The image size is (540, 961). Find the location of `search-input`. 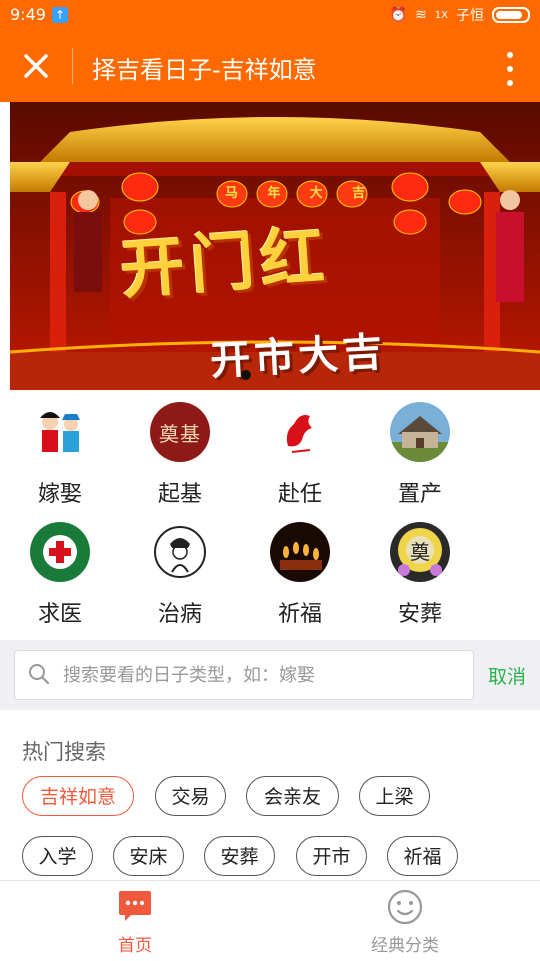

search-input is located at coordinates (263, 675).